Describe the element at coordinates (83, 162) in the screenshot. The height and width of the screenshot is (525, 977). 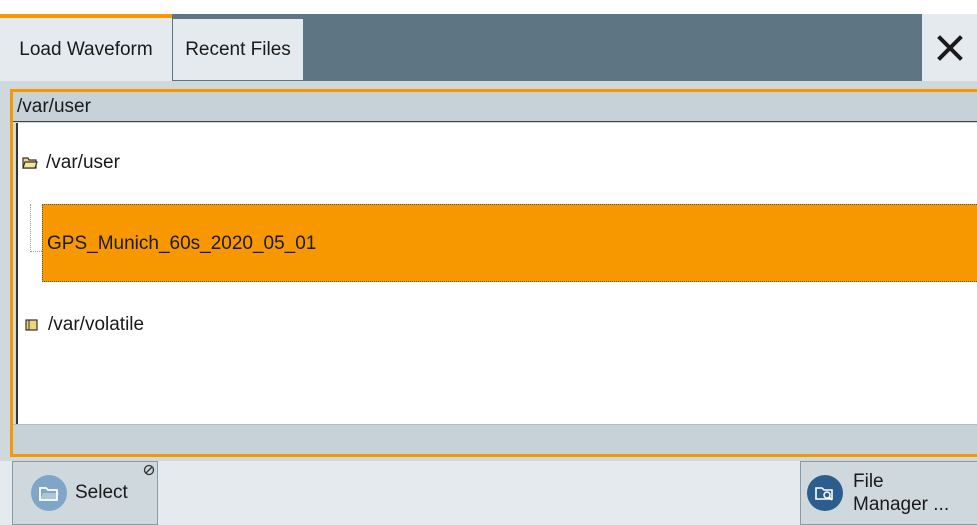
I see `tree-folder-label: /var/user` at that location.